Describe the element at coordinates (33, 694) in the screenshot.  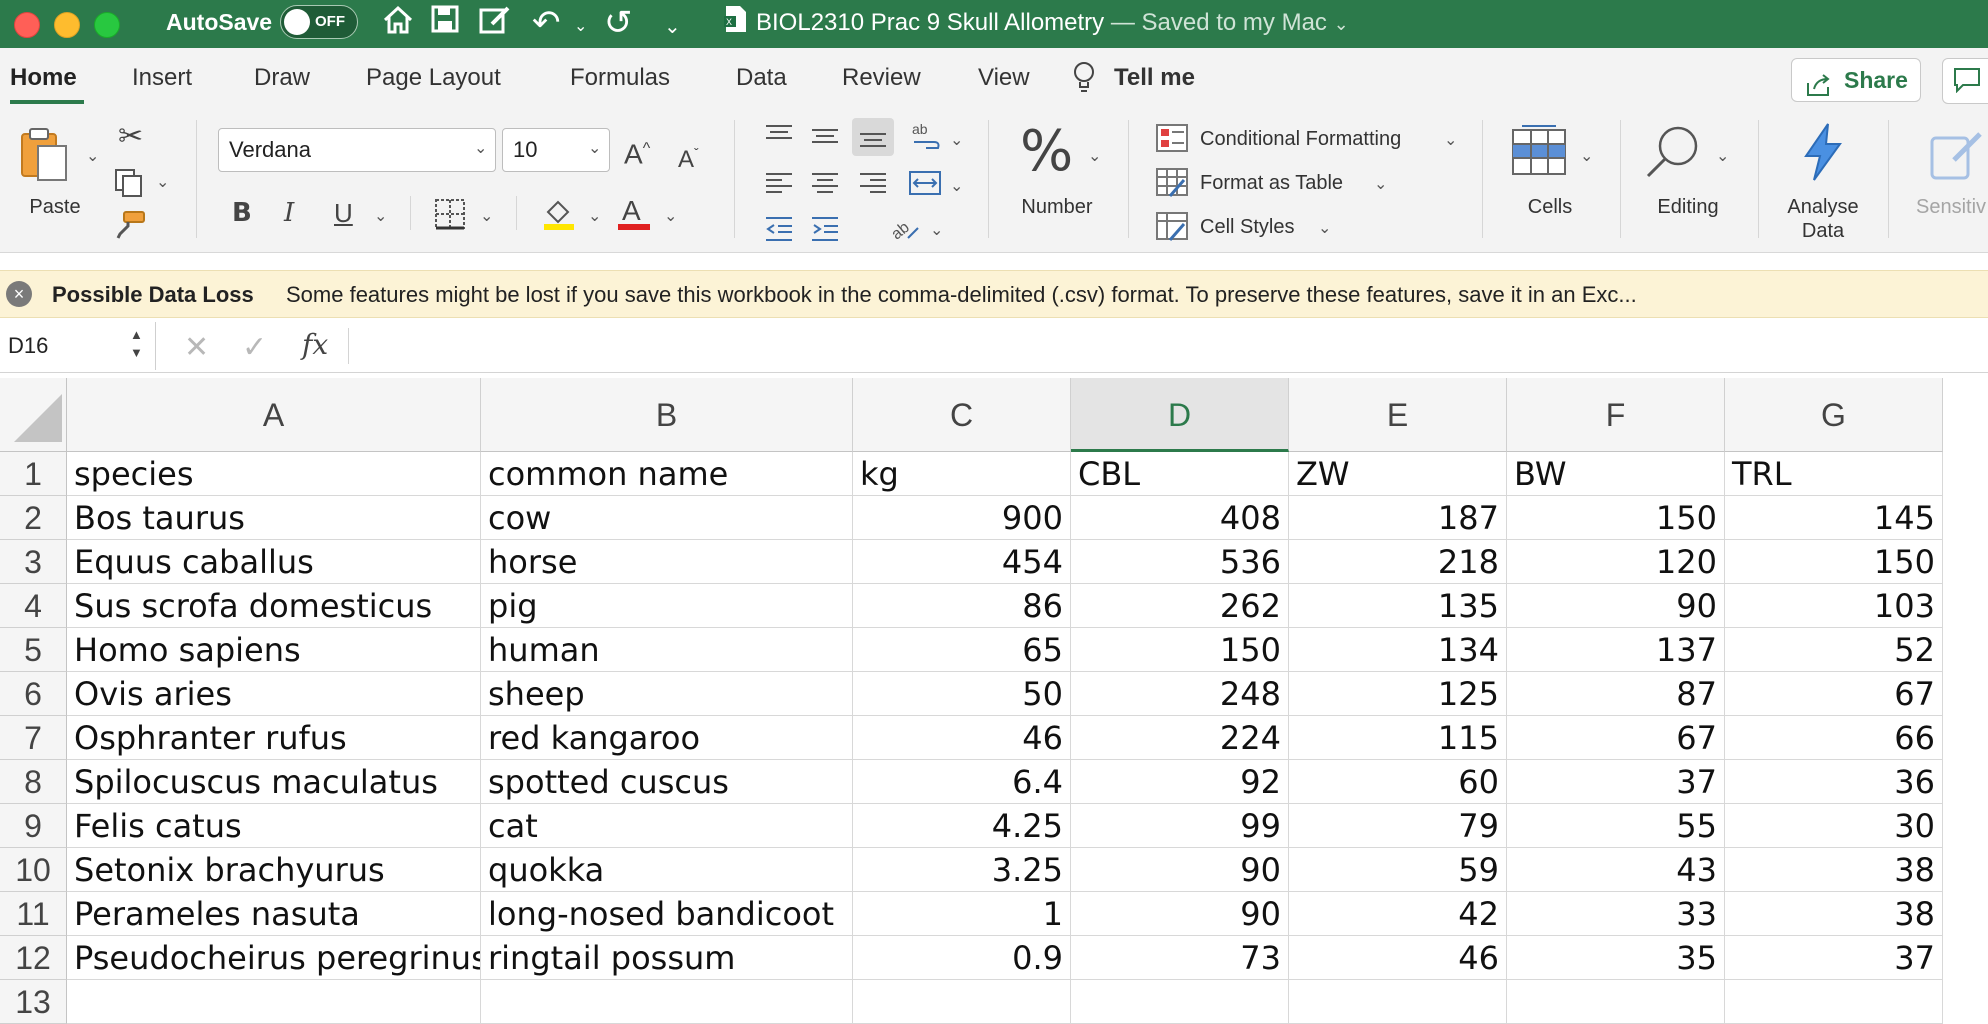
I see `row-header: 6` at that location.